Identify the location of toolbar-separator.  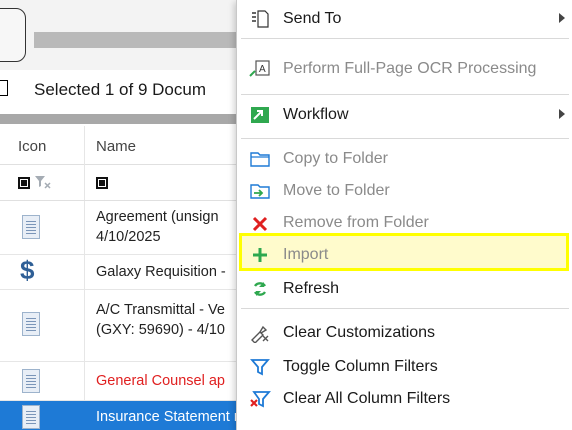
(137, 40).